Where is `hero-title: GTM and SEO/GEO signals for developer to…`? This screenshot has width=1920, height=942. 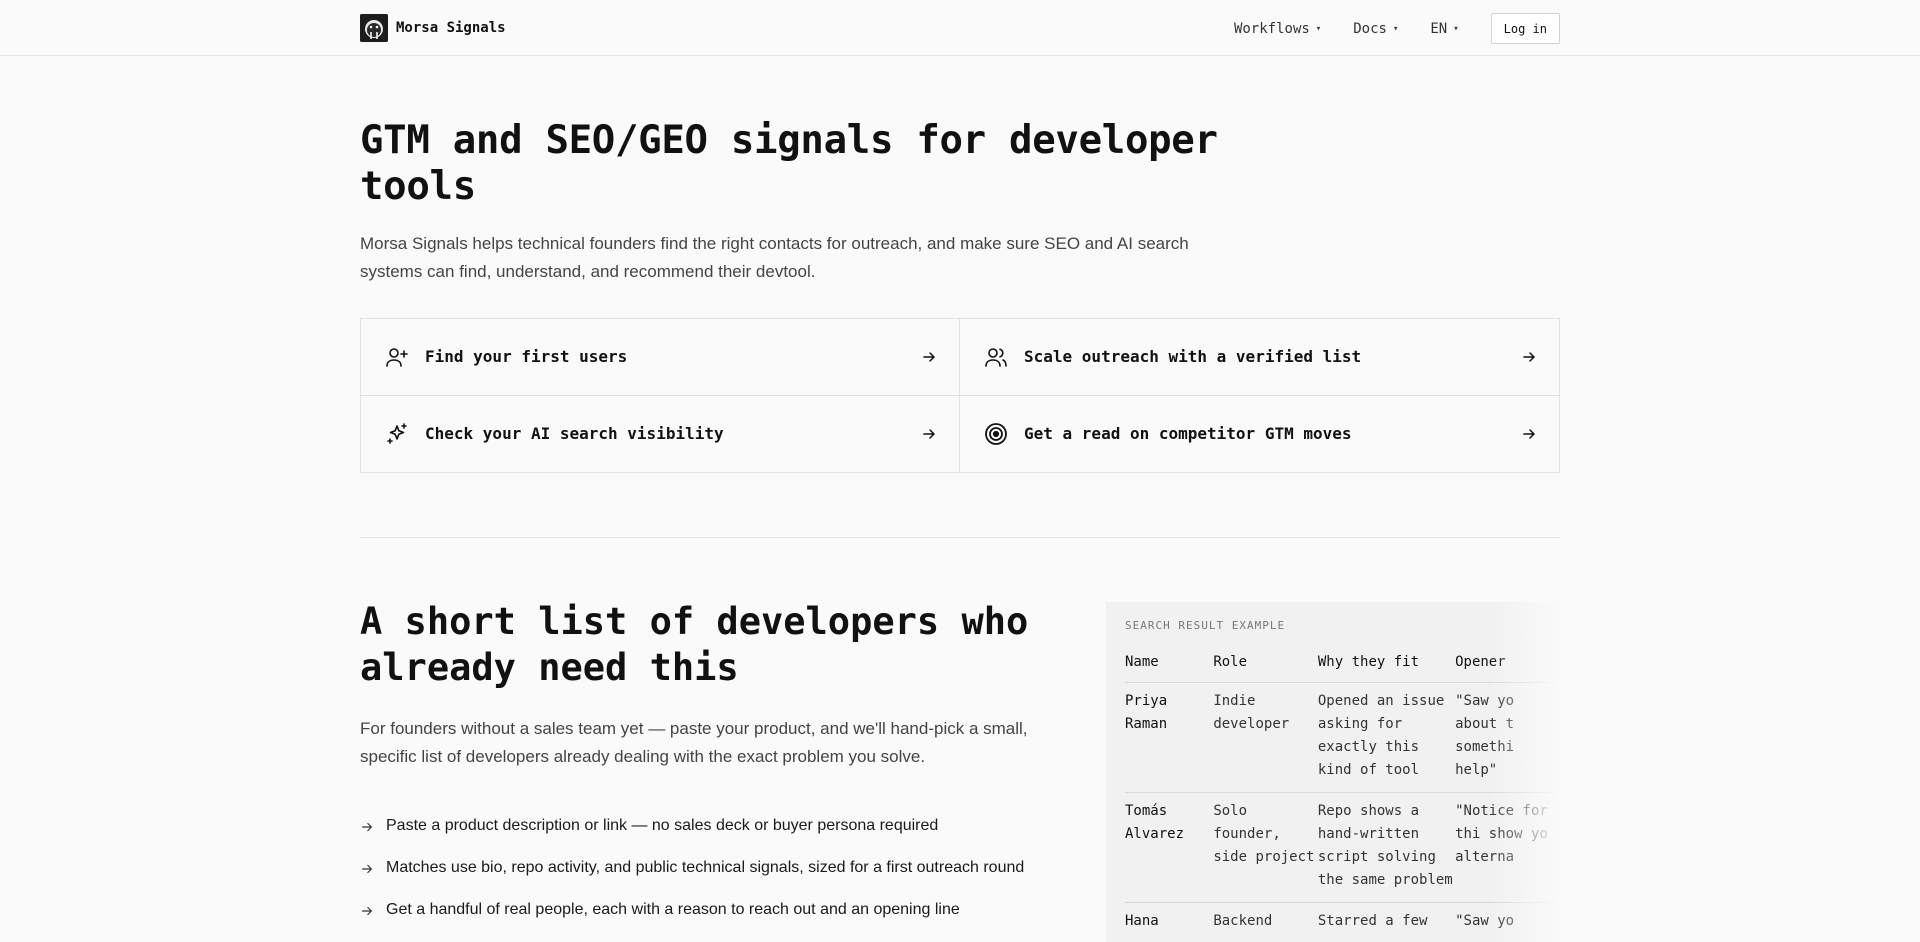
hero-title: GTM and SEO/GEO signals for developer to… is located at coordinates (789, 163).